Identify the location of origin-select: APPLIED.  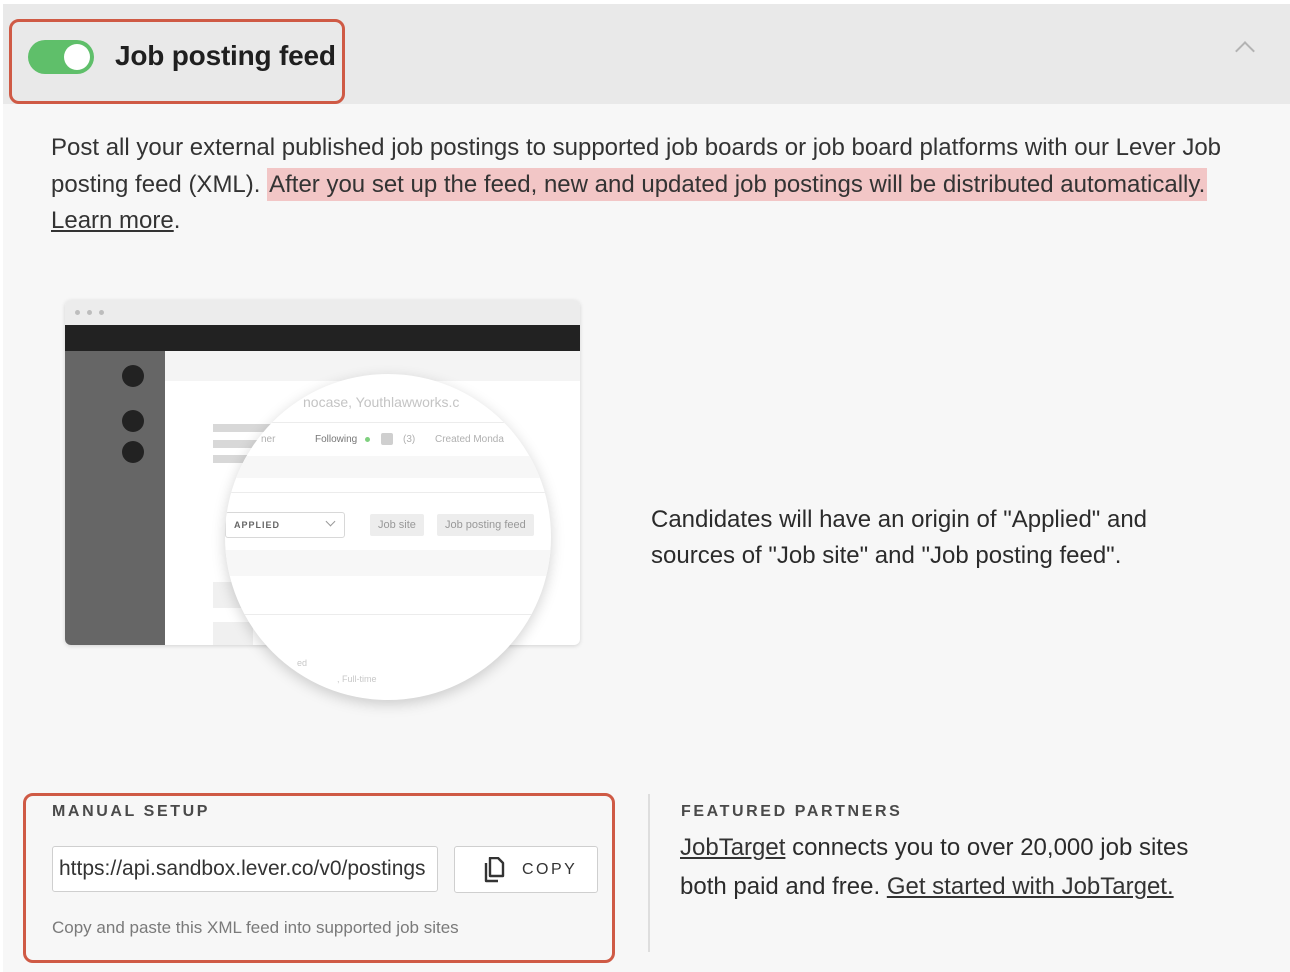
(285, 525).